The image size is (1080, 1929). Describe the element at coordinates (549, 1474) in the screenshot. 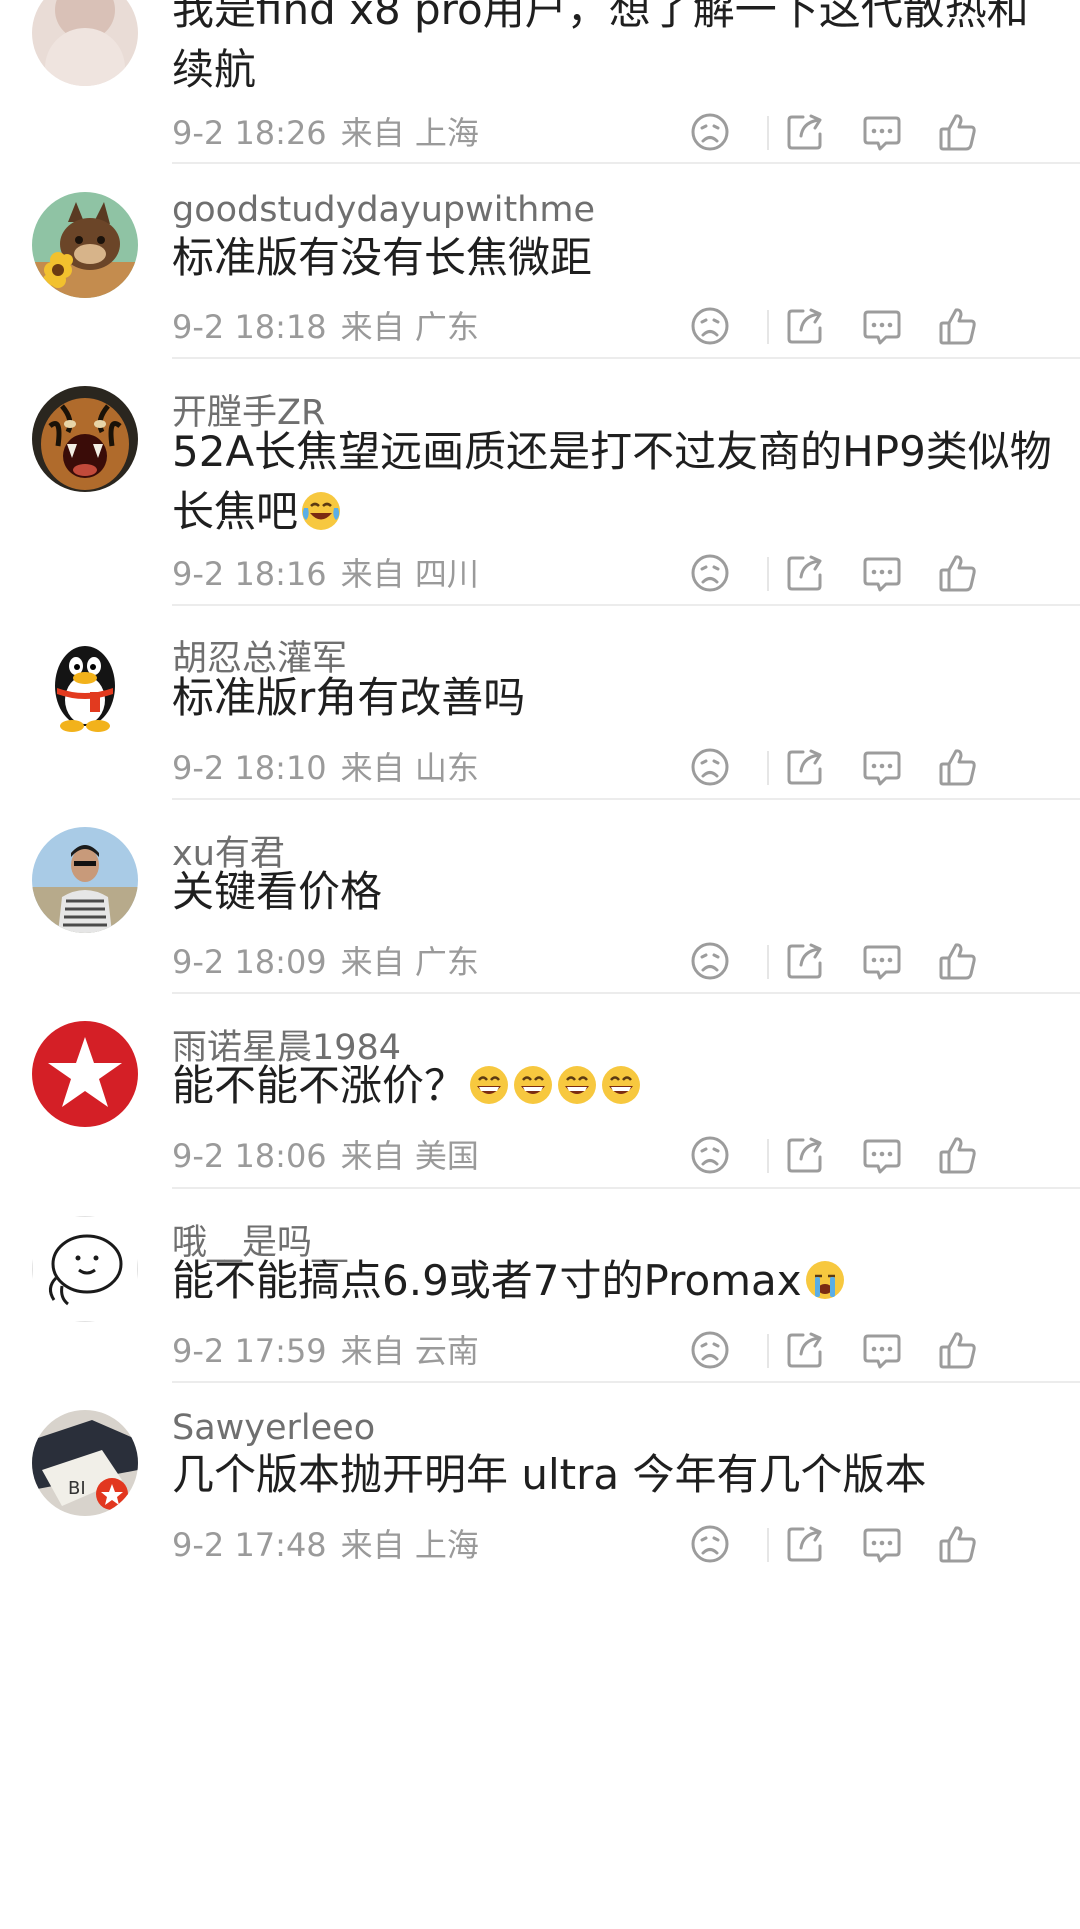

I see `comment-text-content: 几个版本抛开明年 ultra 今年有几个版本` at that location.